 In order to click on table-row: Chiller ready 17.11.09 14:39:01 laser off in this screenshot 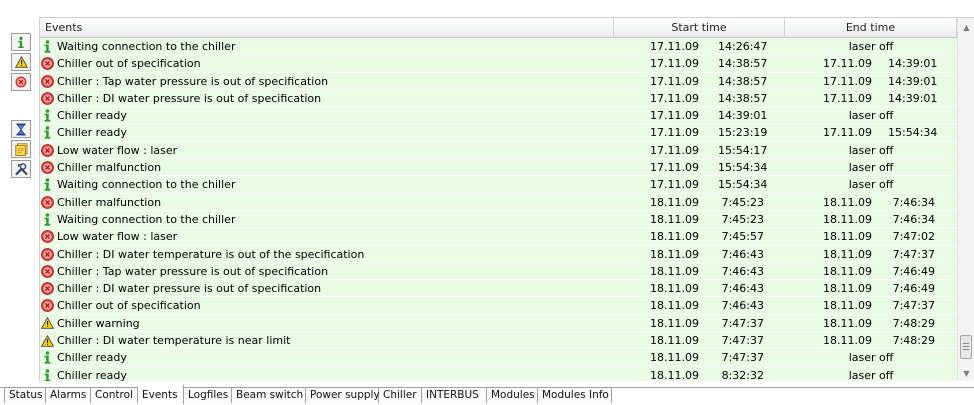, I will do `click(498, 116)`.